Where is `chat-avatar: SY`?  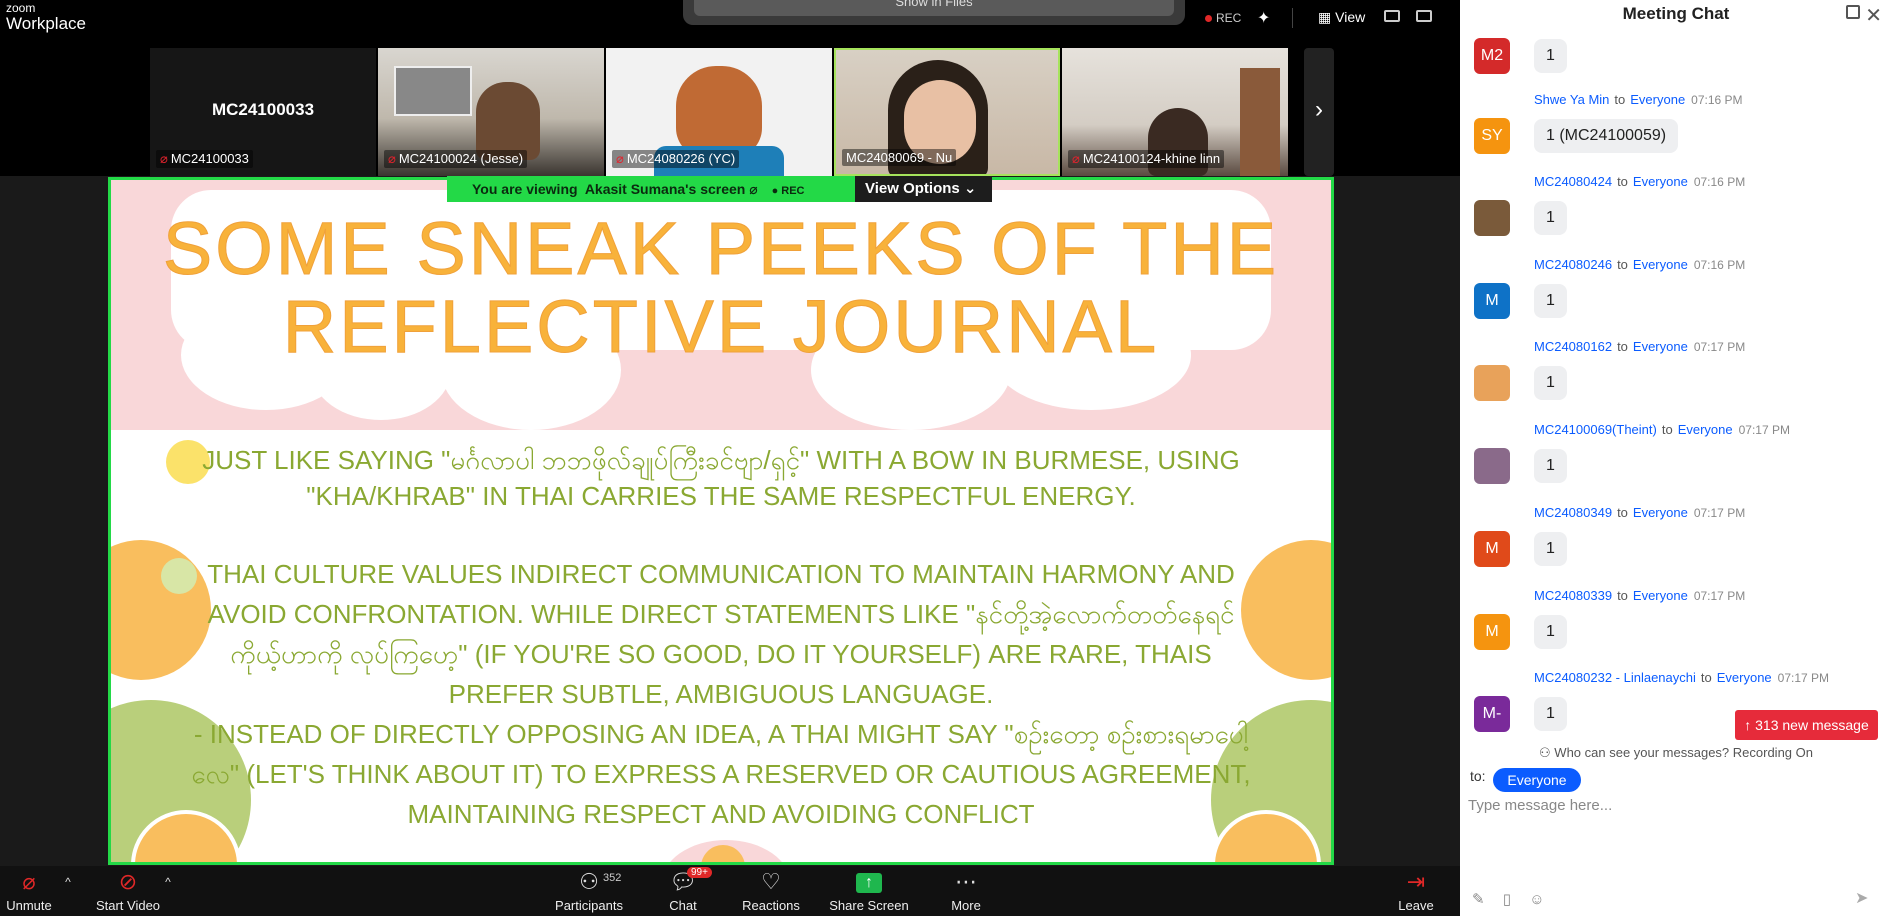
chat-avatar: SY is located at coordinates (1492, 136).